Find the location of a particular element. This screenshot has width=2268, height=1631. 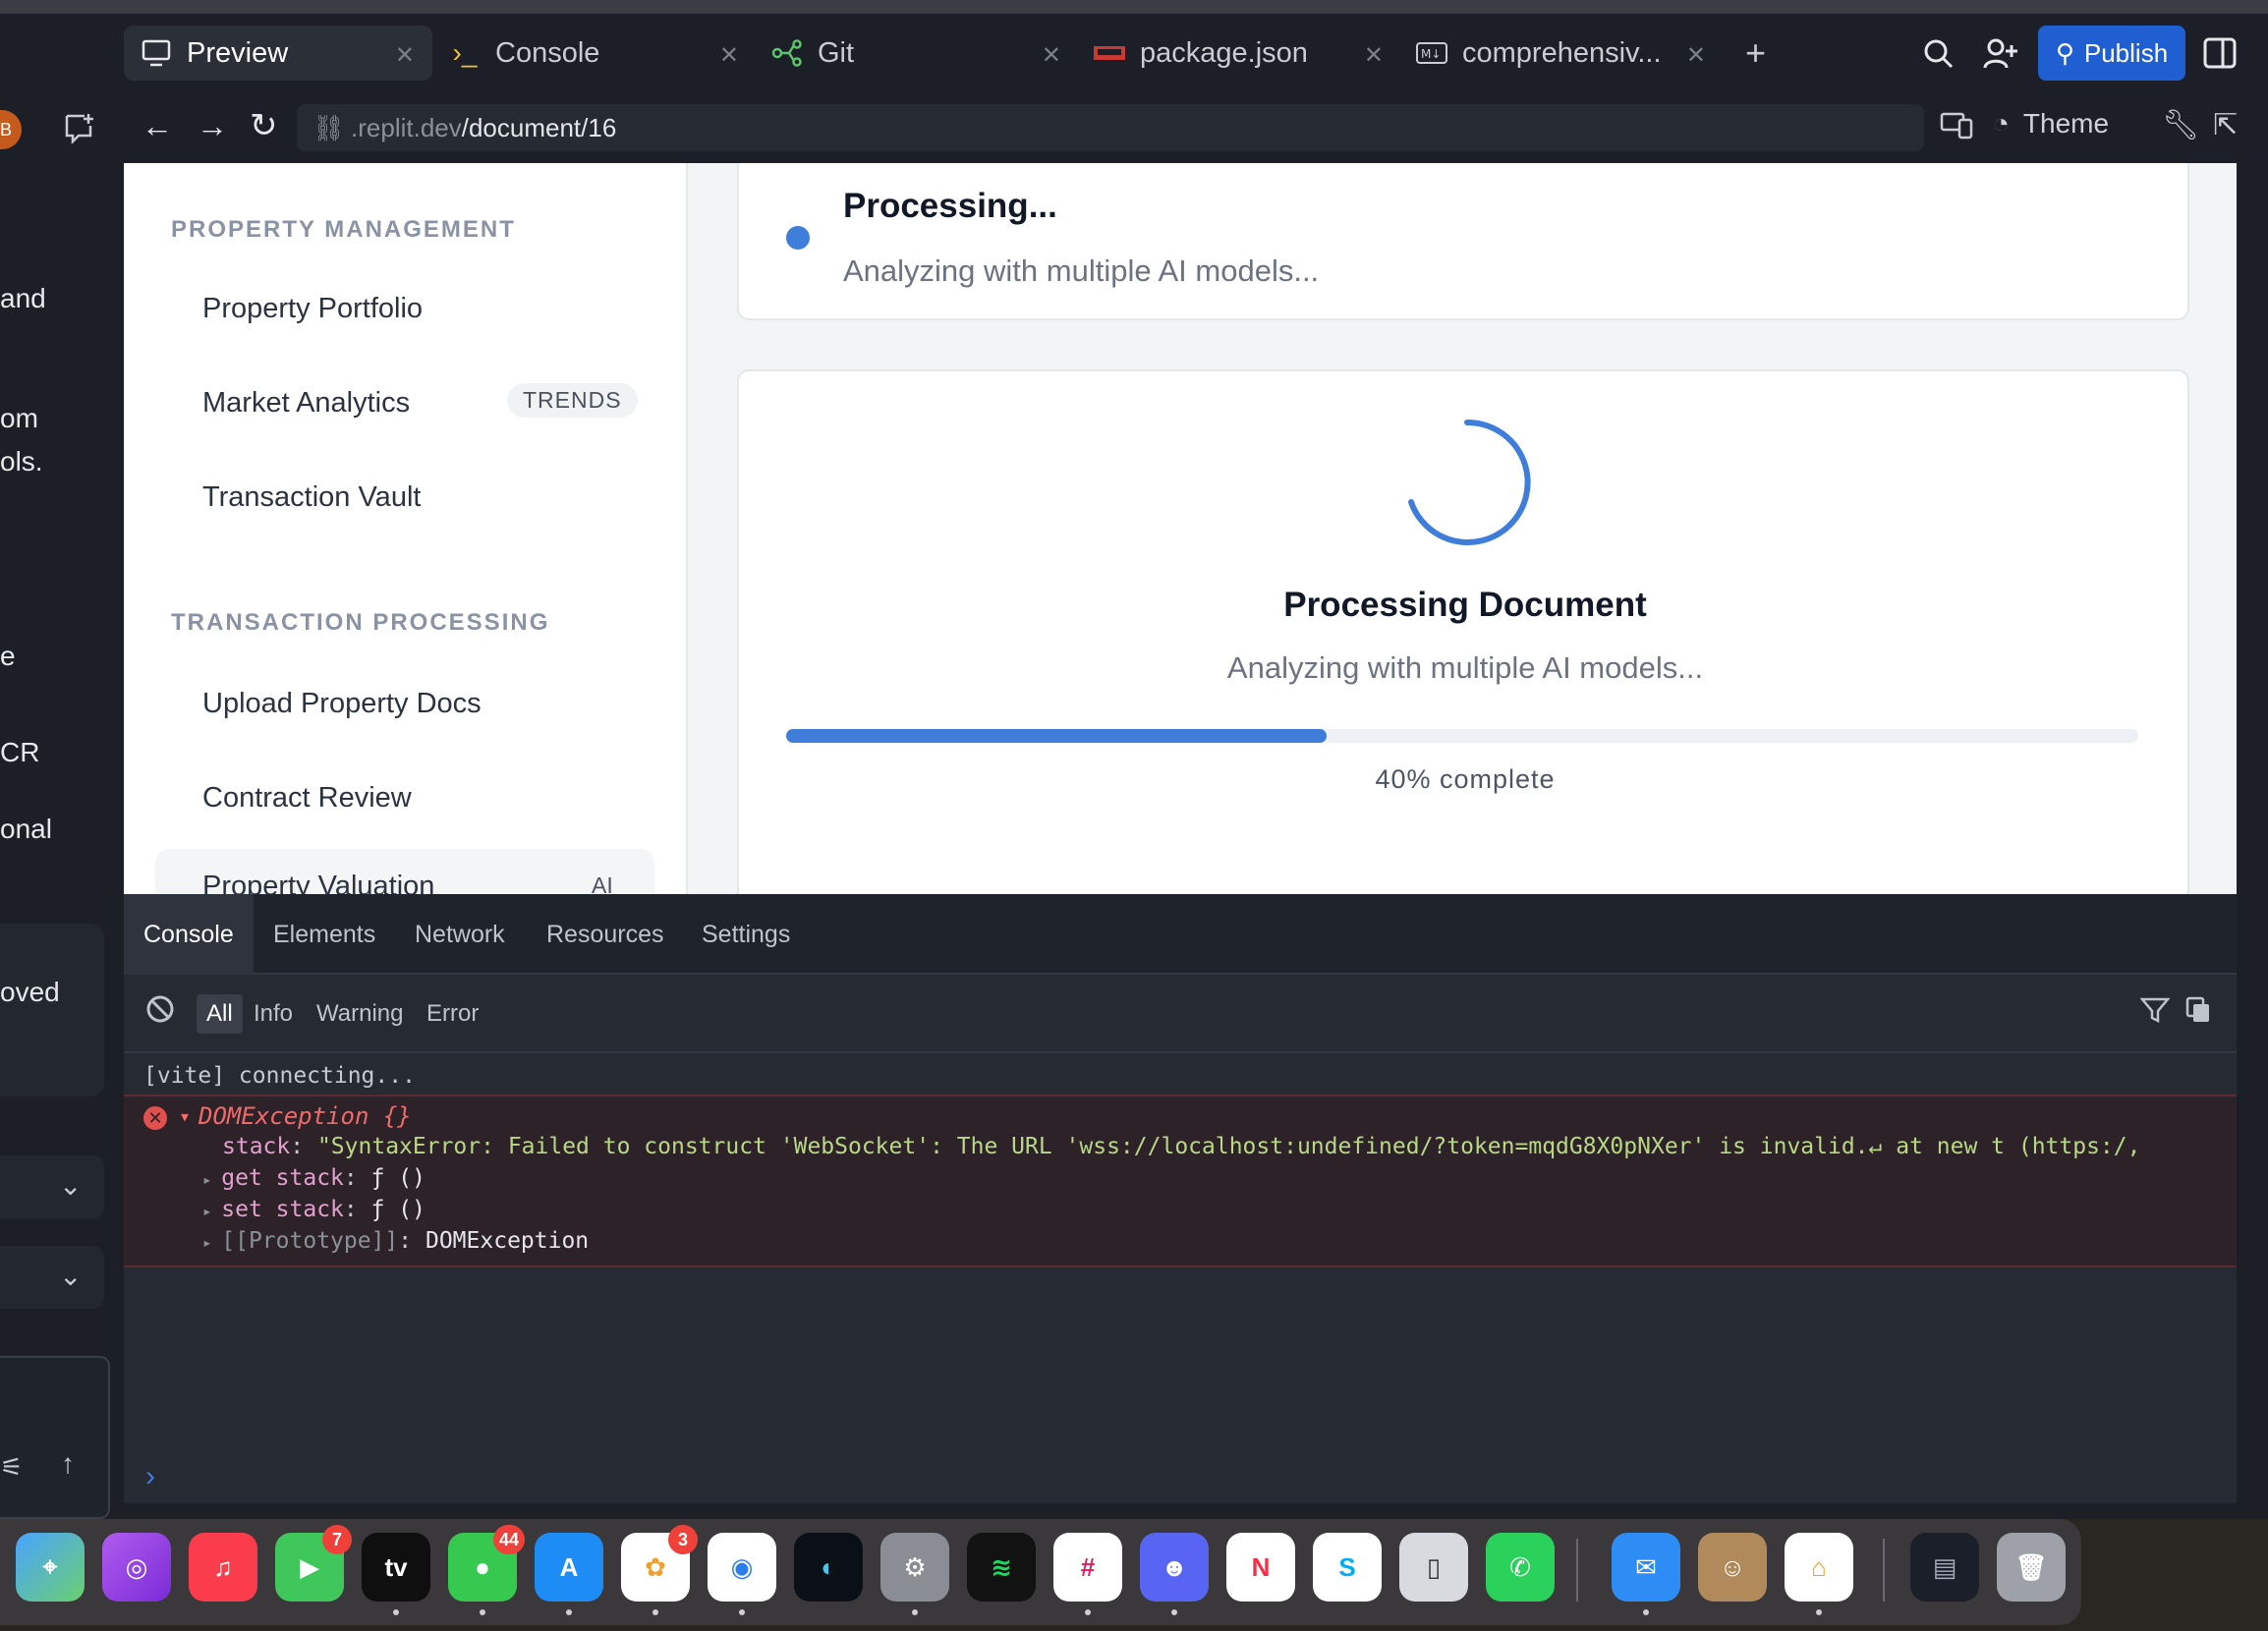

dock-app-maps: ⌖ is located at coordinates (51, 1568).